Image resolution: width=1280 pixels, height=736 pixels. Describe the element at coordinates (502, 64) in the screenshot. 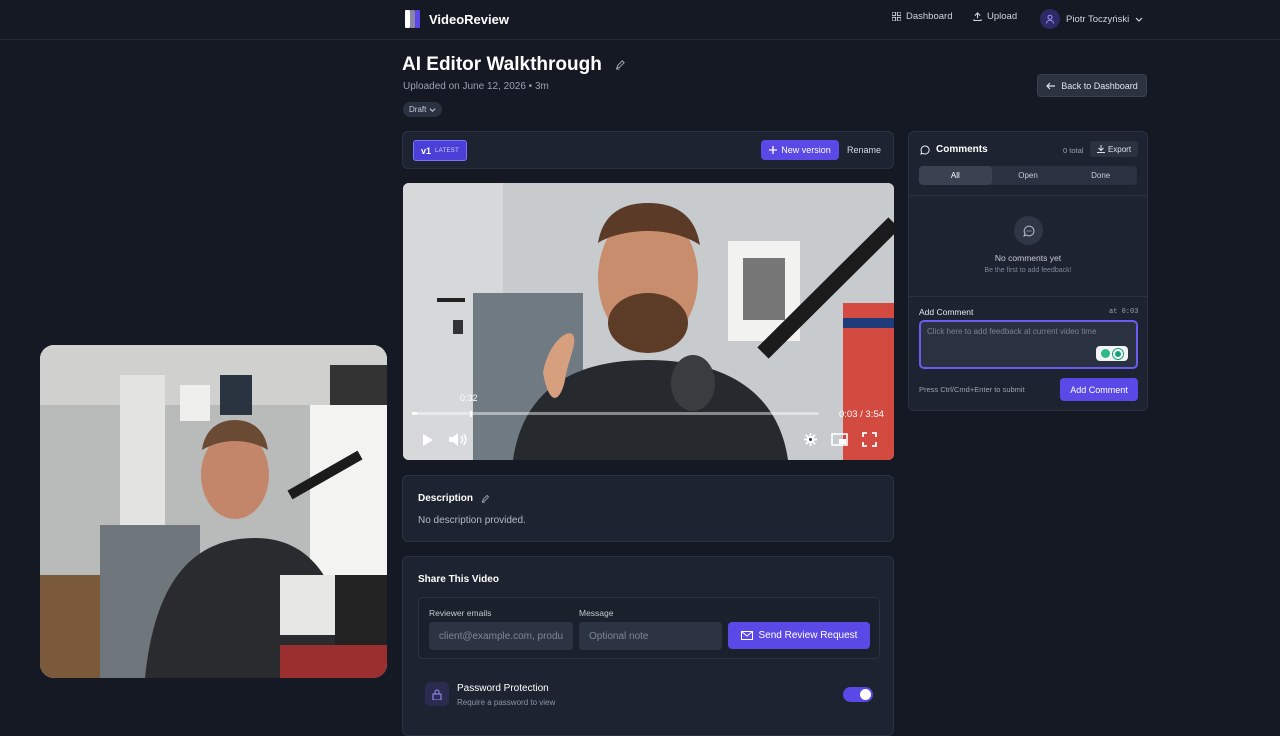

I see `video-title: AI Editor Walkthrough` at that location.